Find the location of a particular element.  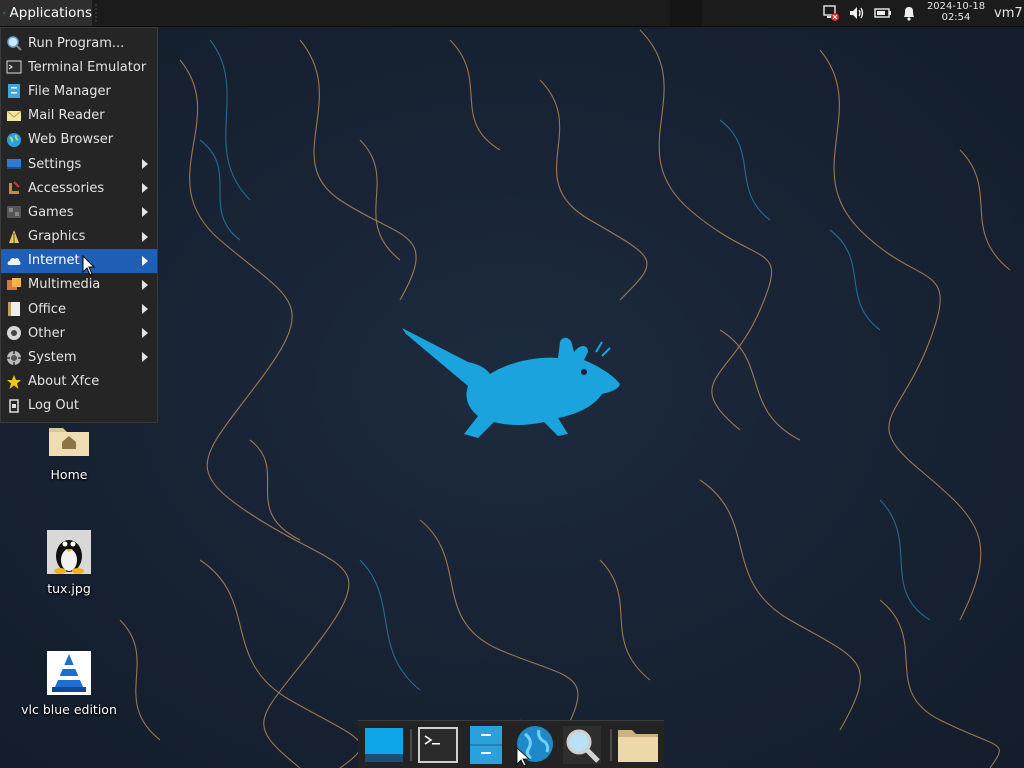

menu-item-label: Accessories is located at coordinates (66, 188).